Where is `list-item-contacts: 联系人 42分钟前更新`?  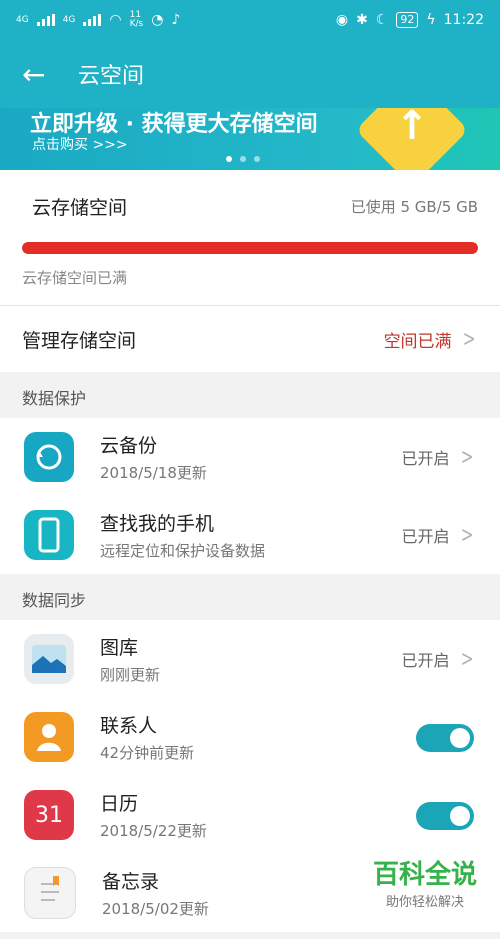 list-item-contacts: 联系人 42分钟前更新 is located at coordinates (250, 737).